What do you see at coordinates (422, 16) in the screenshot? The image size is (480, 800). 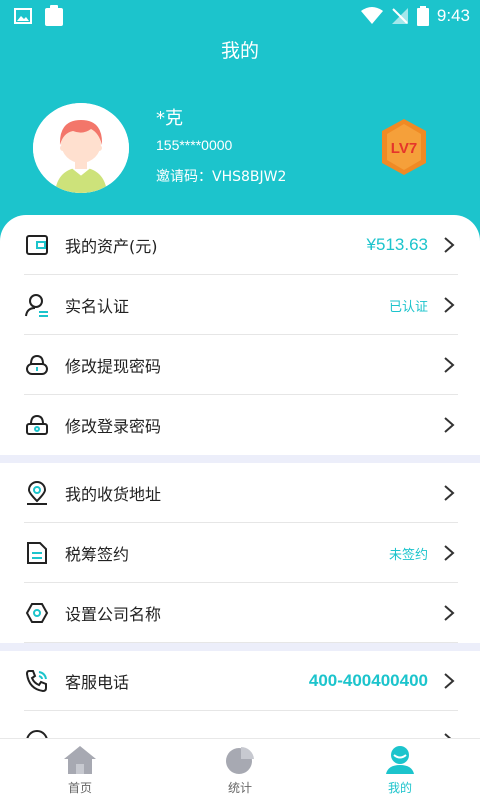 I see `battery-icon` at bounding box center [422, 16].